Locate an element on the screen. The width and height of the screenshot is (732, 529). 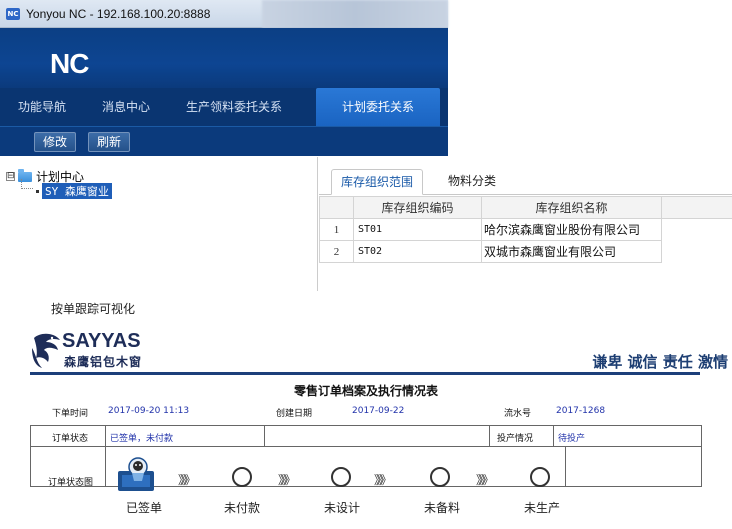
org-code-cell: ST01 is located at coordinates (417, 229).